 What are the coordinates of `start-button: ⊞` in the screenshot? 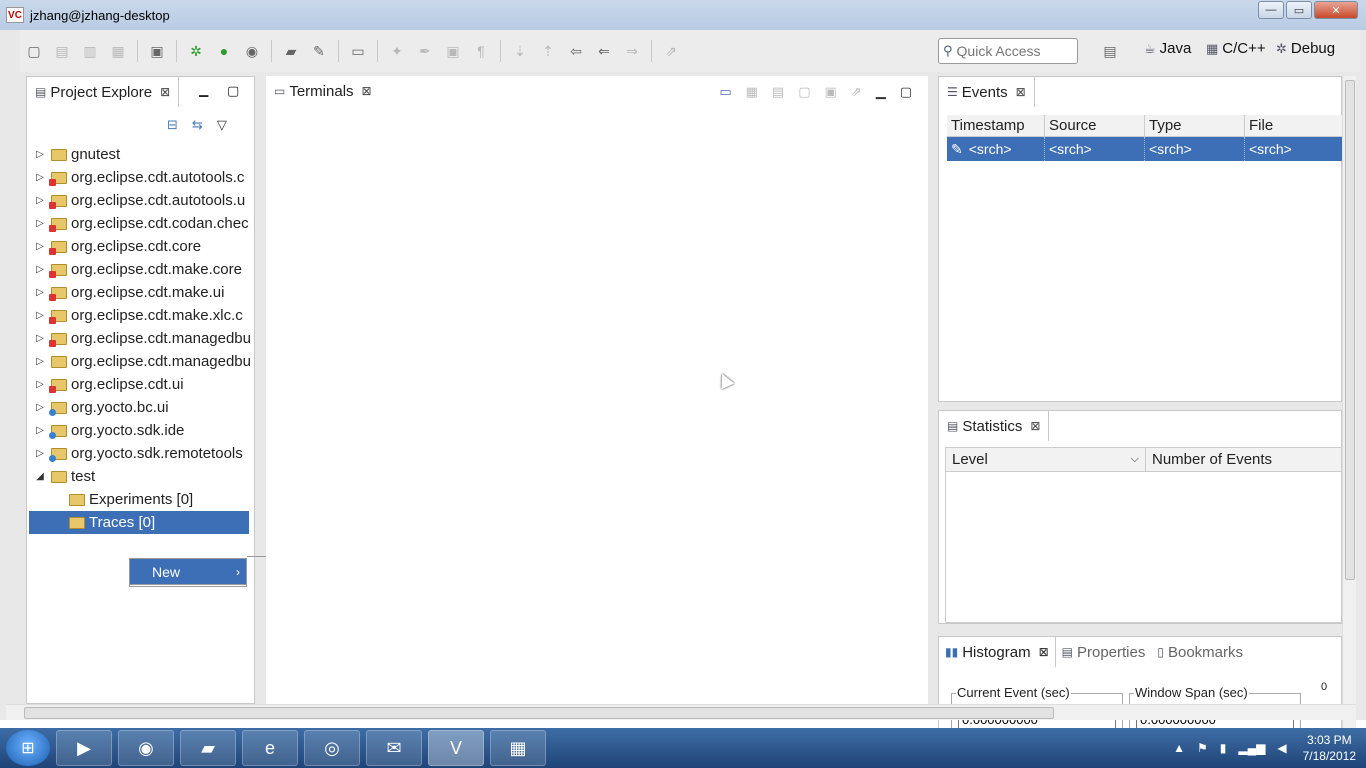 It's located at (28, 748).